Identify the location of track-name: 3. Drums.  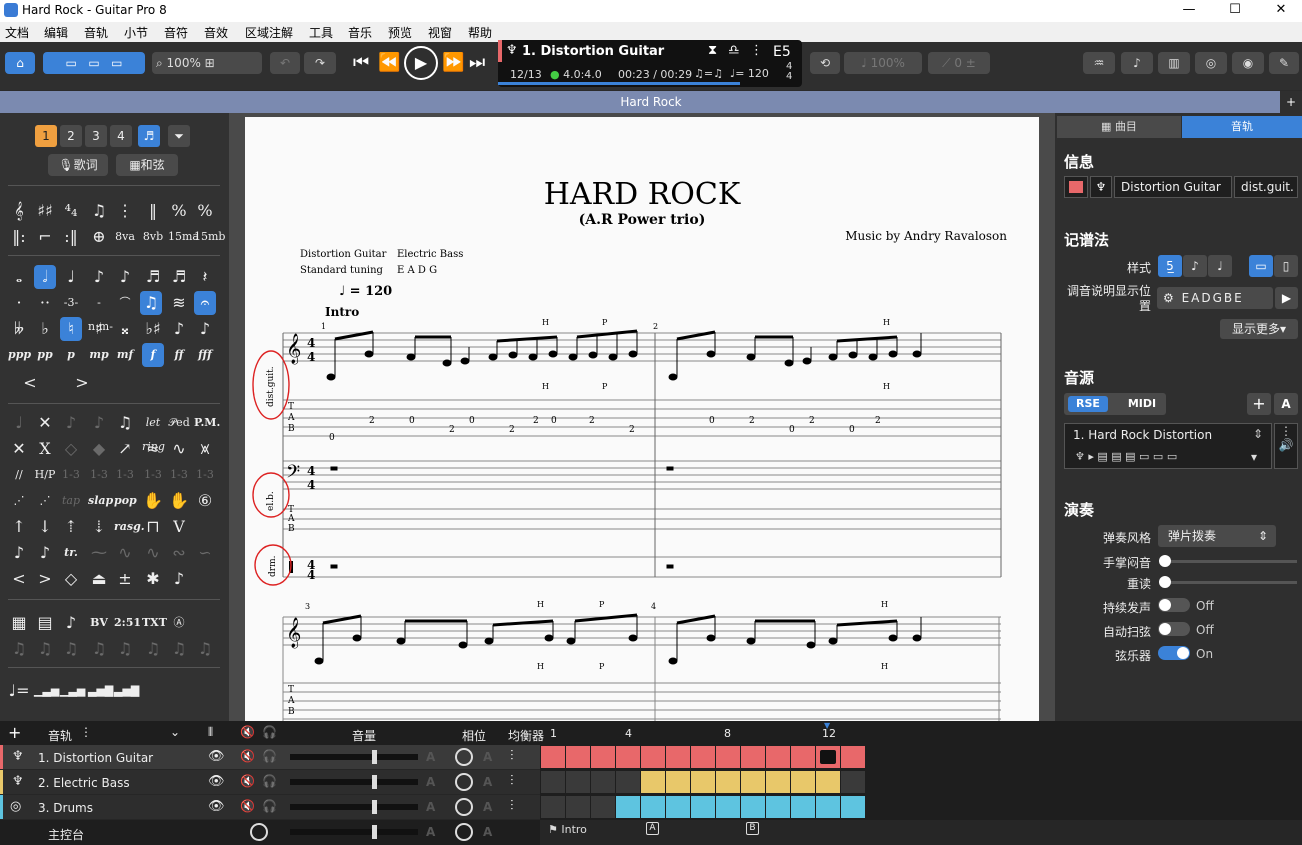
(65, 808).